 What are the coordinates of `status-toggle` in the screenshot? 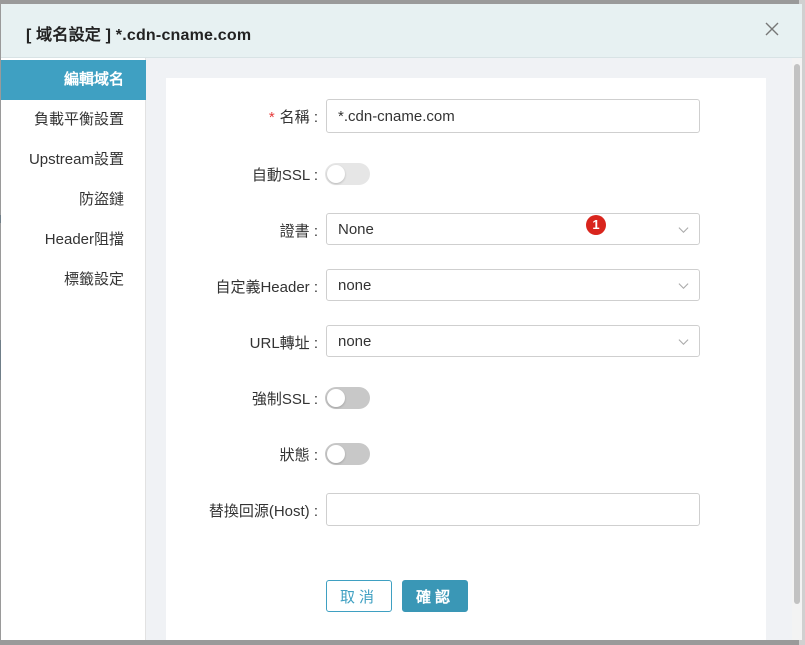 It's located at (347, 454).